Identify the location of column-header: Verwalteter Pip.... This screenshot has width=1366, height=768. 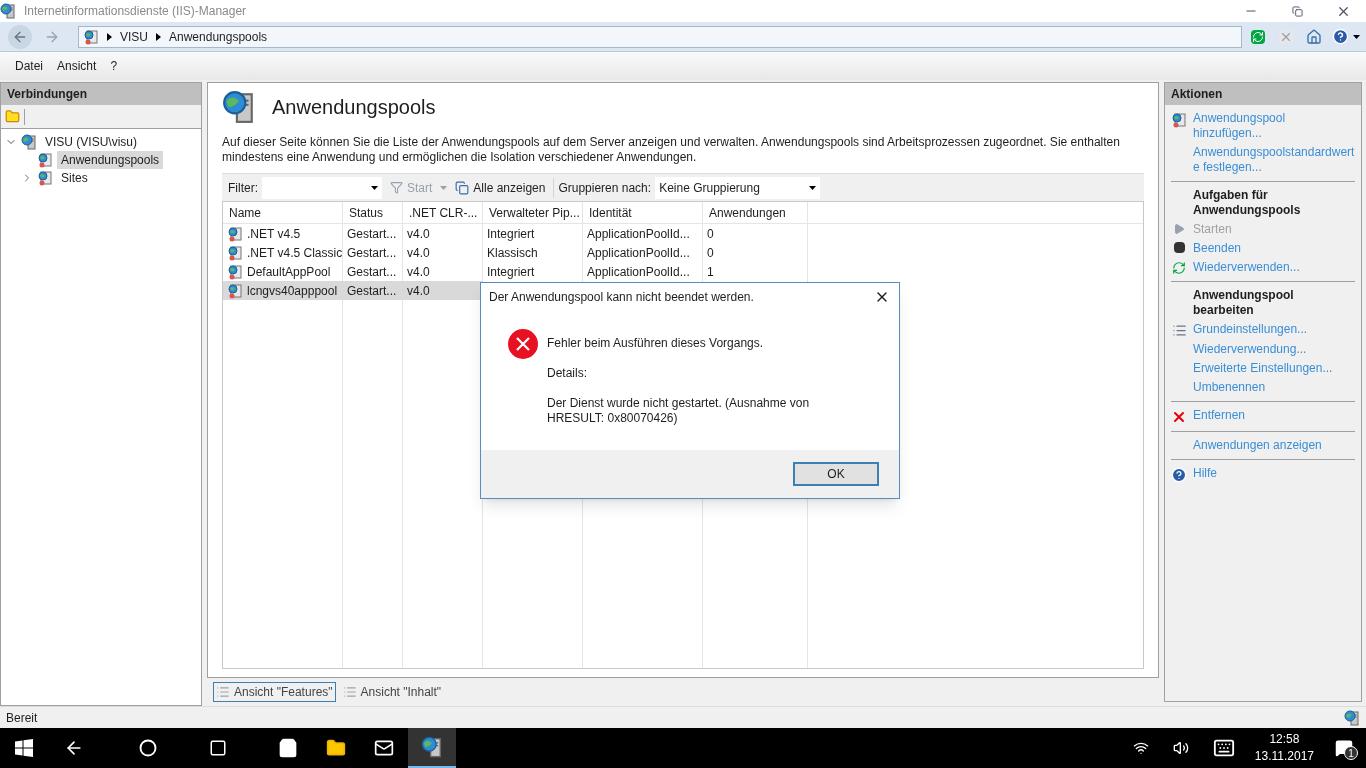
(533, 212).